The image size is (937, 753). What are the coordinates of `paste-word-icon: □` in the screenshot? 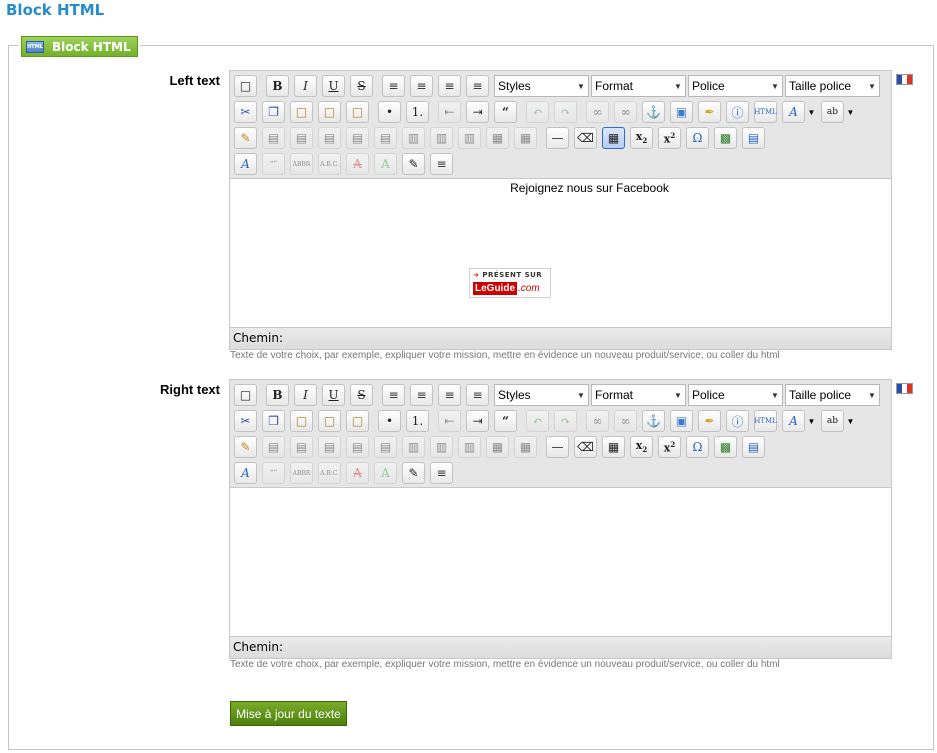 It's located at (357, 112).